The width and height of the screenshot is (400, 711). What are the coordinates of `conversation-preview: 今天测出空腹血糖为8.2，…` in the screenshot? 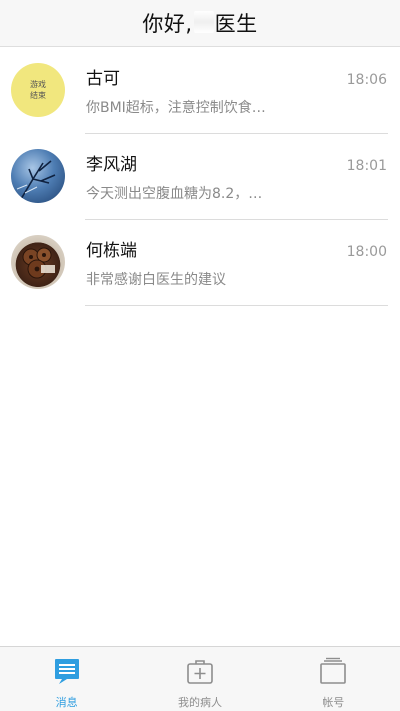 It's located at (174, 194).